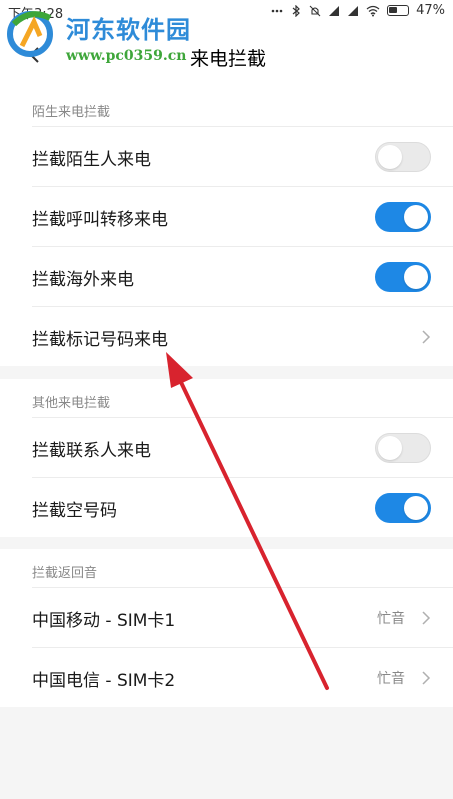  Describe the element at coordinates (242, 447) in the screenshot. I see `row-block-contacts: 拦截联系人来电` at that location.